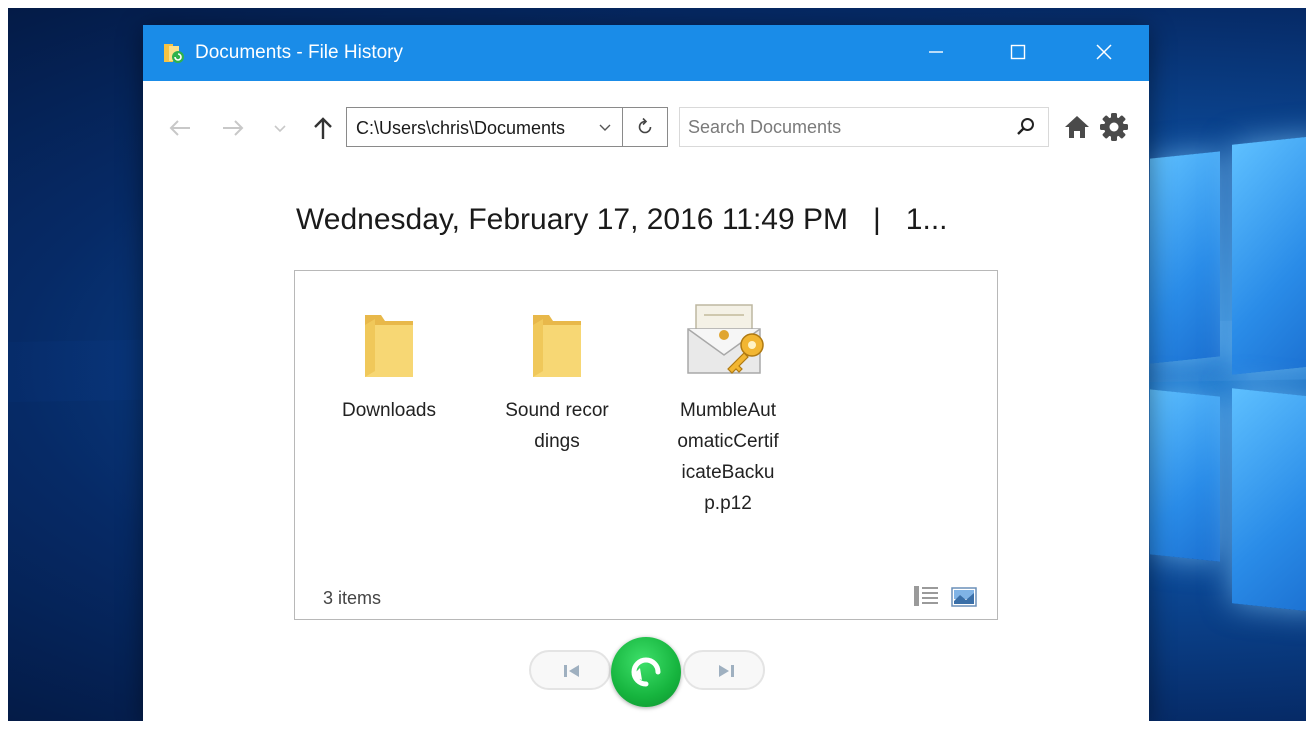 The image size is (1314, 731). Describe the element at coordinates (605, 128) in the screenshot. I see `address-dropdown-chevron-icon` at that location.